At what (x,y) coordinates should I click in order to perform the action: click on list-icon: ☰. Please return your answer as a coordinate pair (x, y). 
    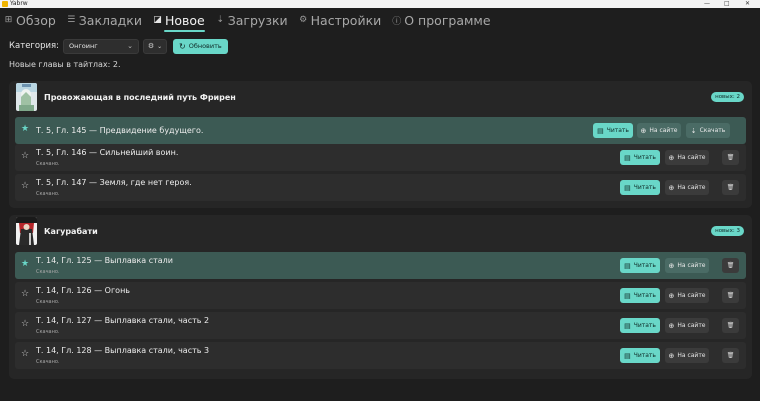
    Looking at the image, I should click on (71, 20).